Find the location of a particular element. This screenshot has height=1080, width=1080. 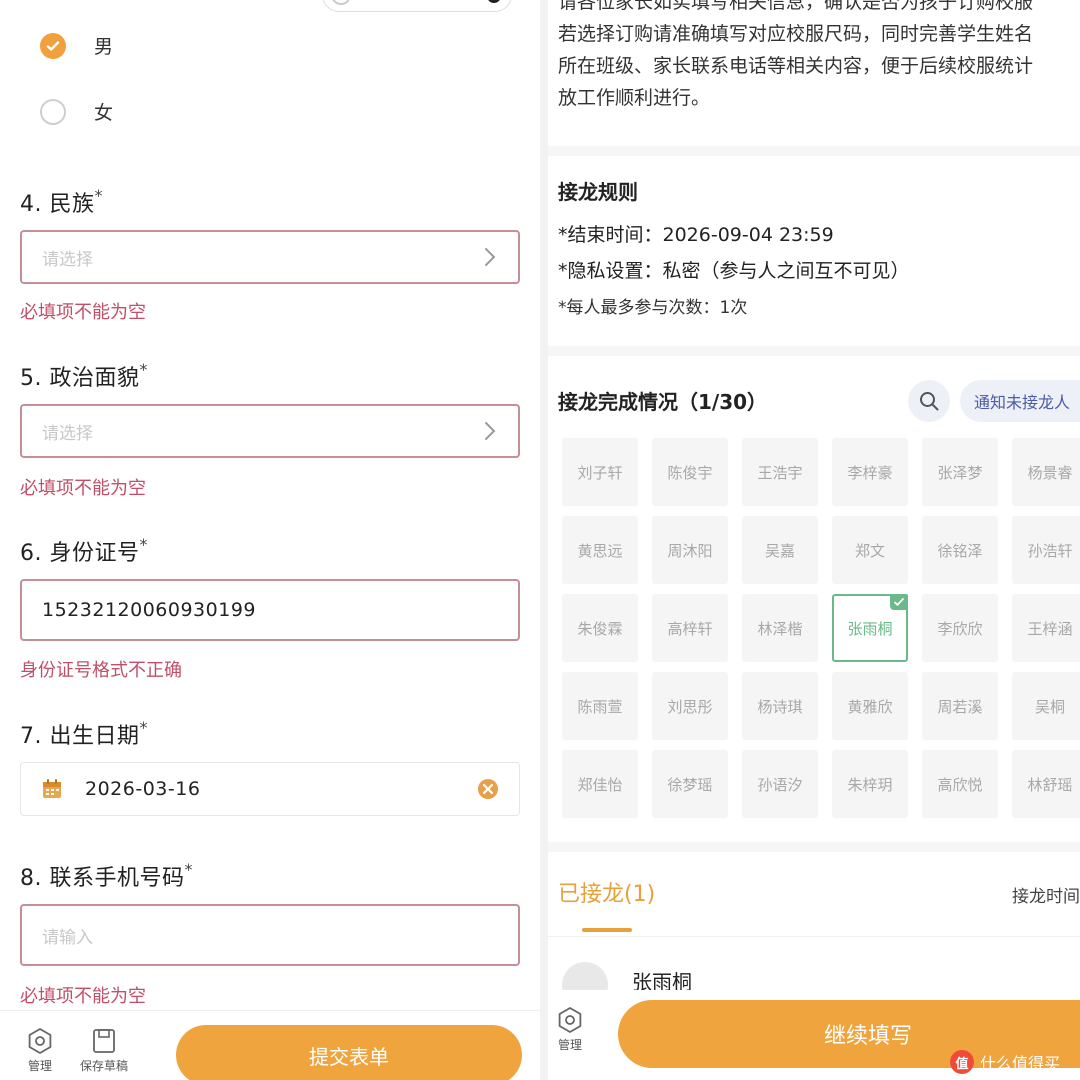

gender-option-male: 男 is located at coordinates (76, 45).